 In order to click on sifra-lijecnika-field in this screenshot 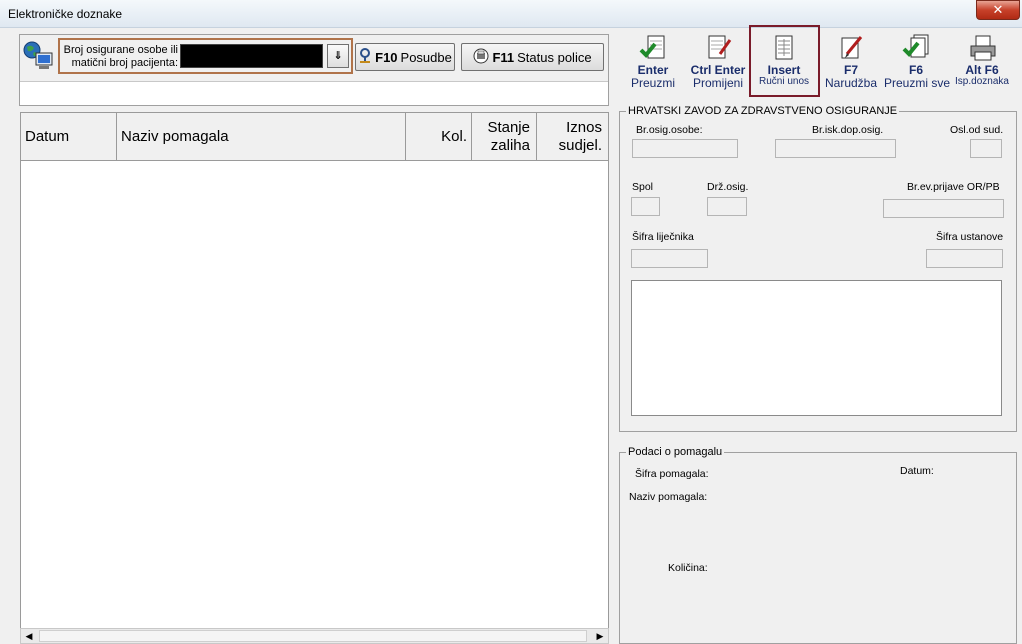, I will do `click(669, 258)`.